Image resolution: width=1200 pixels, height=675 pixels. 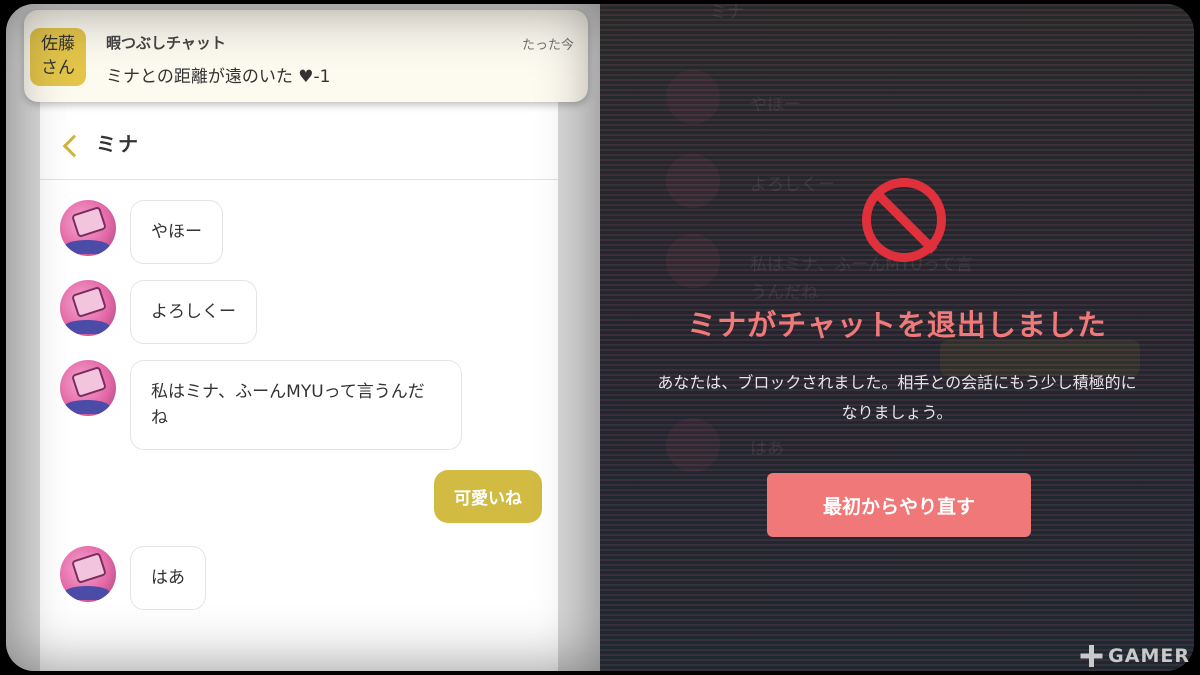 What do you see at coordinates (897, 325) in the screenshot?
I see `exit-title: ミナがチャットを退出しました` at bounding box center [897, 325].